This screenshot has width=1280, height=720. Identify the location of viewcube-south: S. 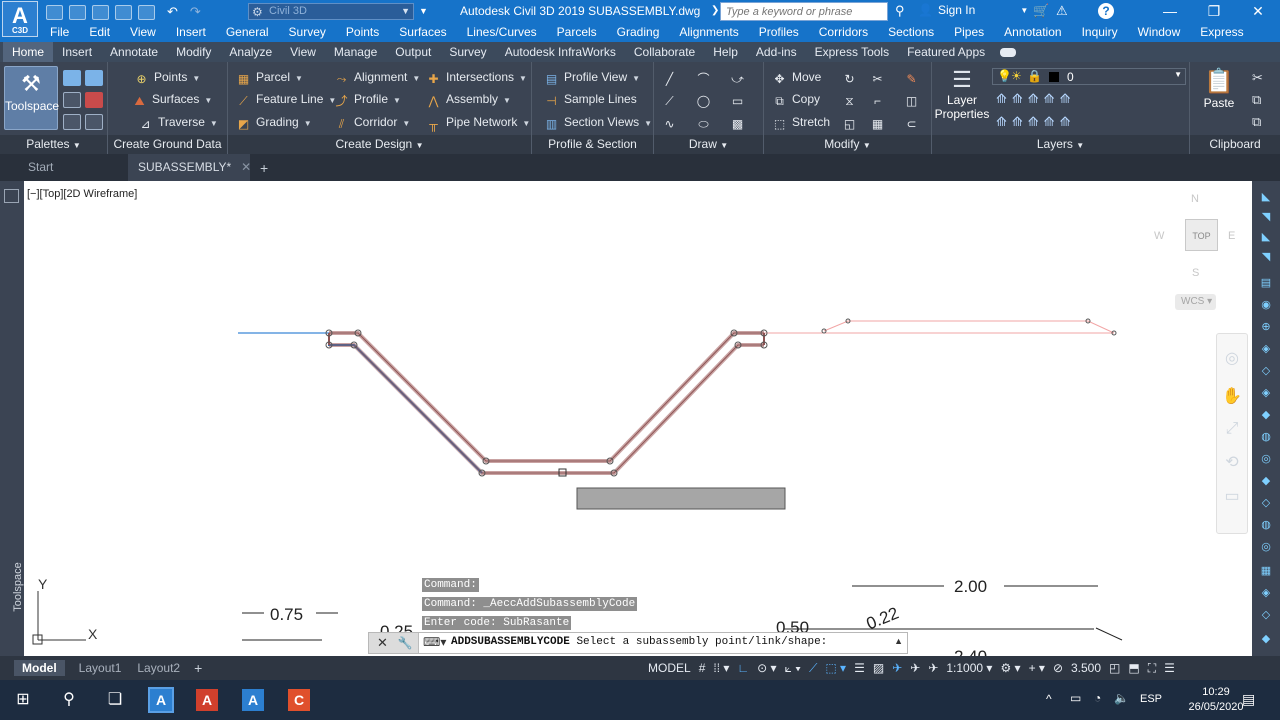
(1195, 273).